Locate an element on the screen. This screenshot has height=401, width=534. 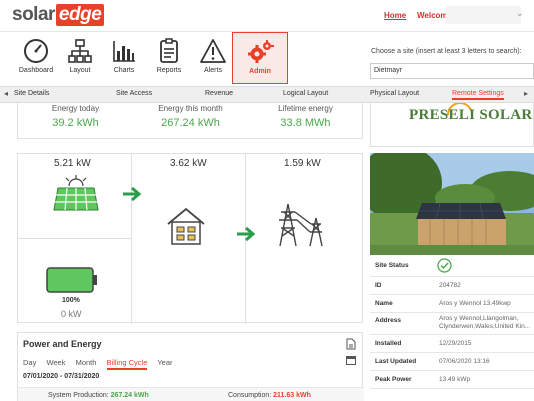
id-value: 204782 is located at coordinates (450, 285).